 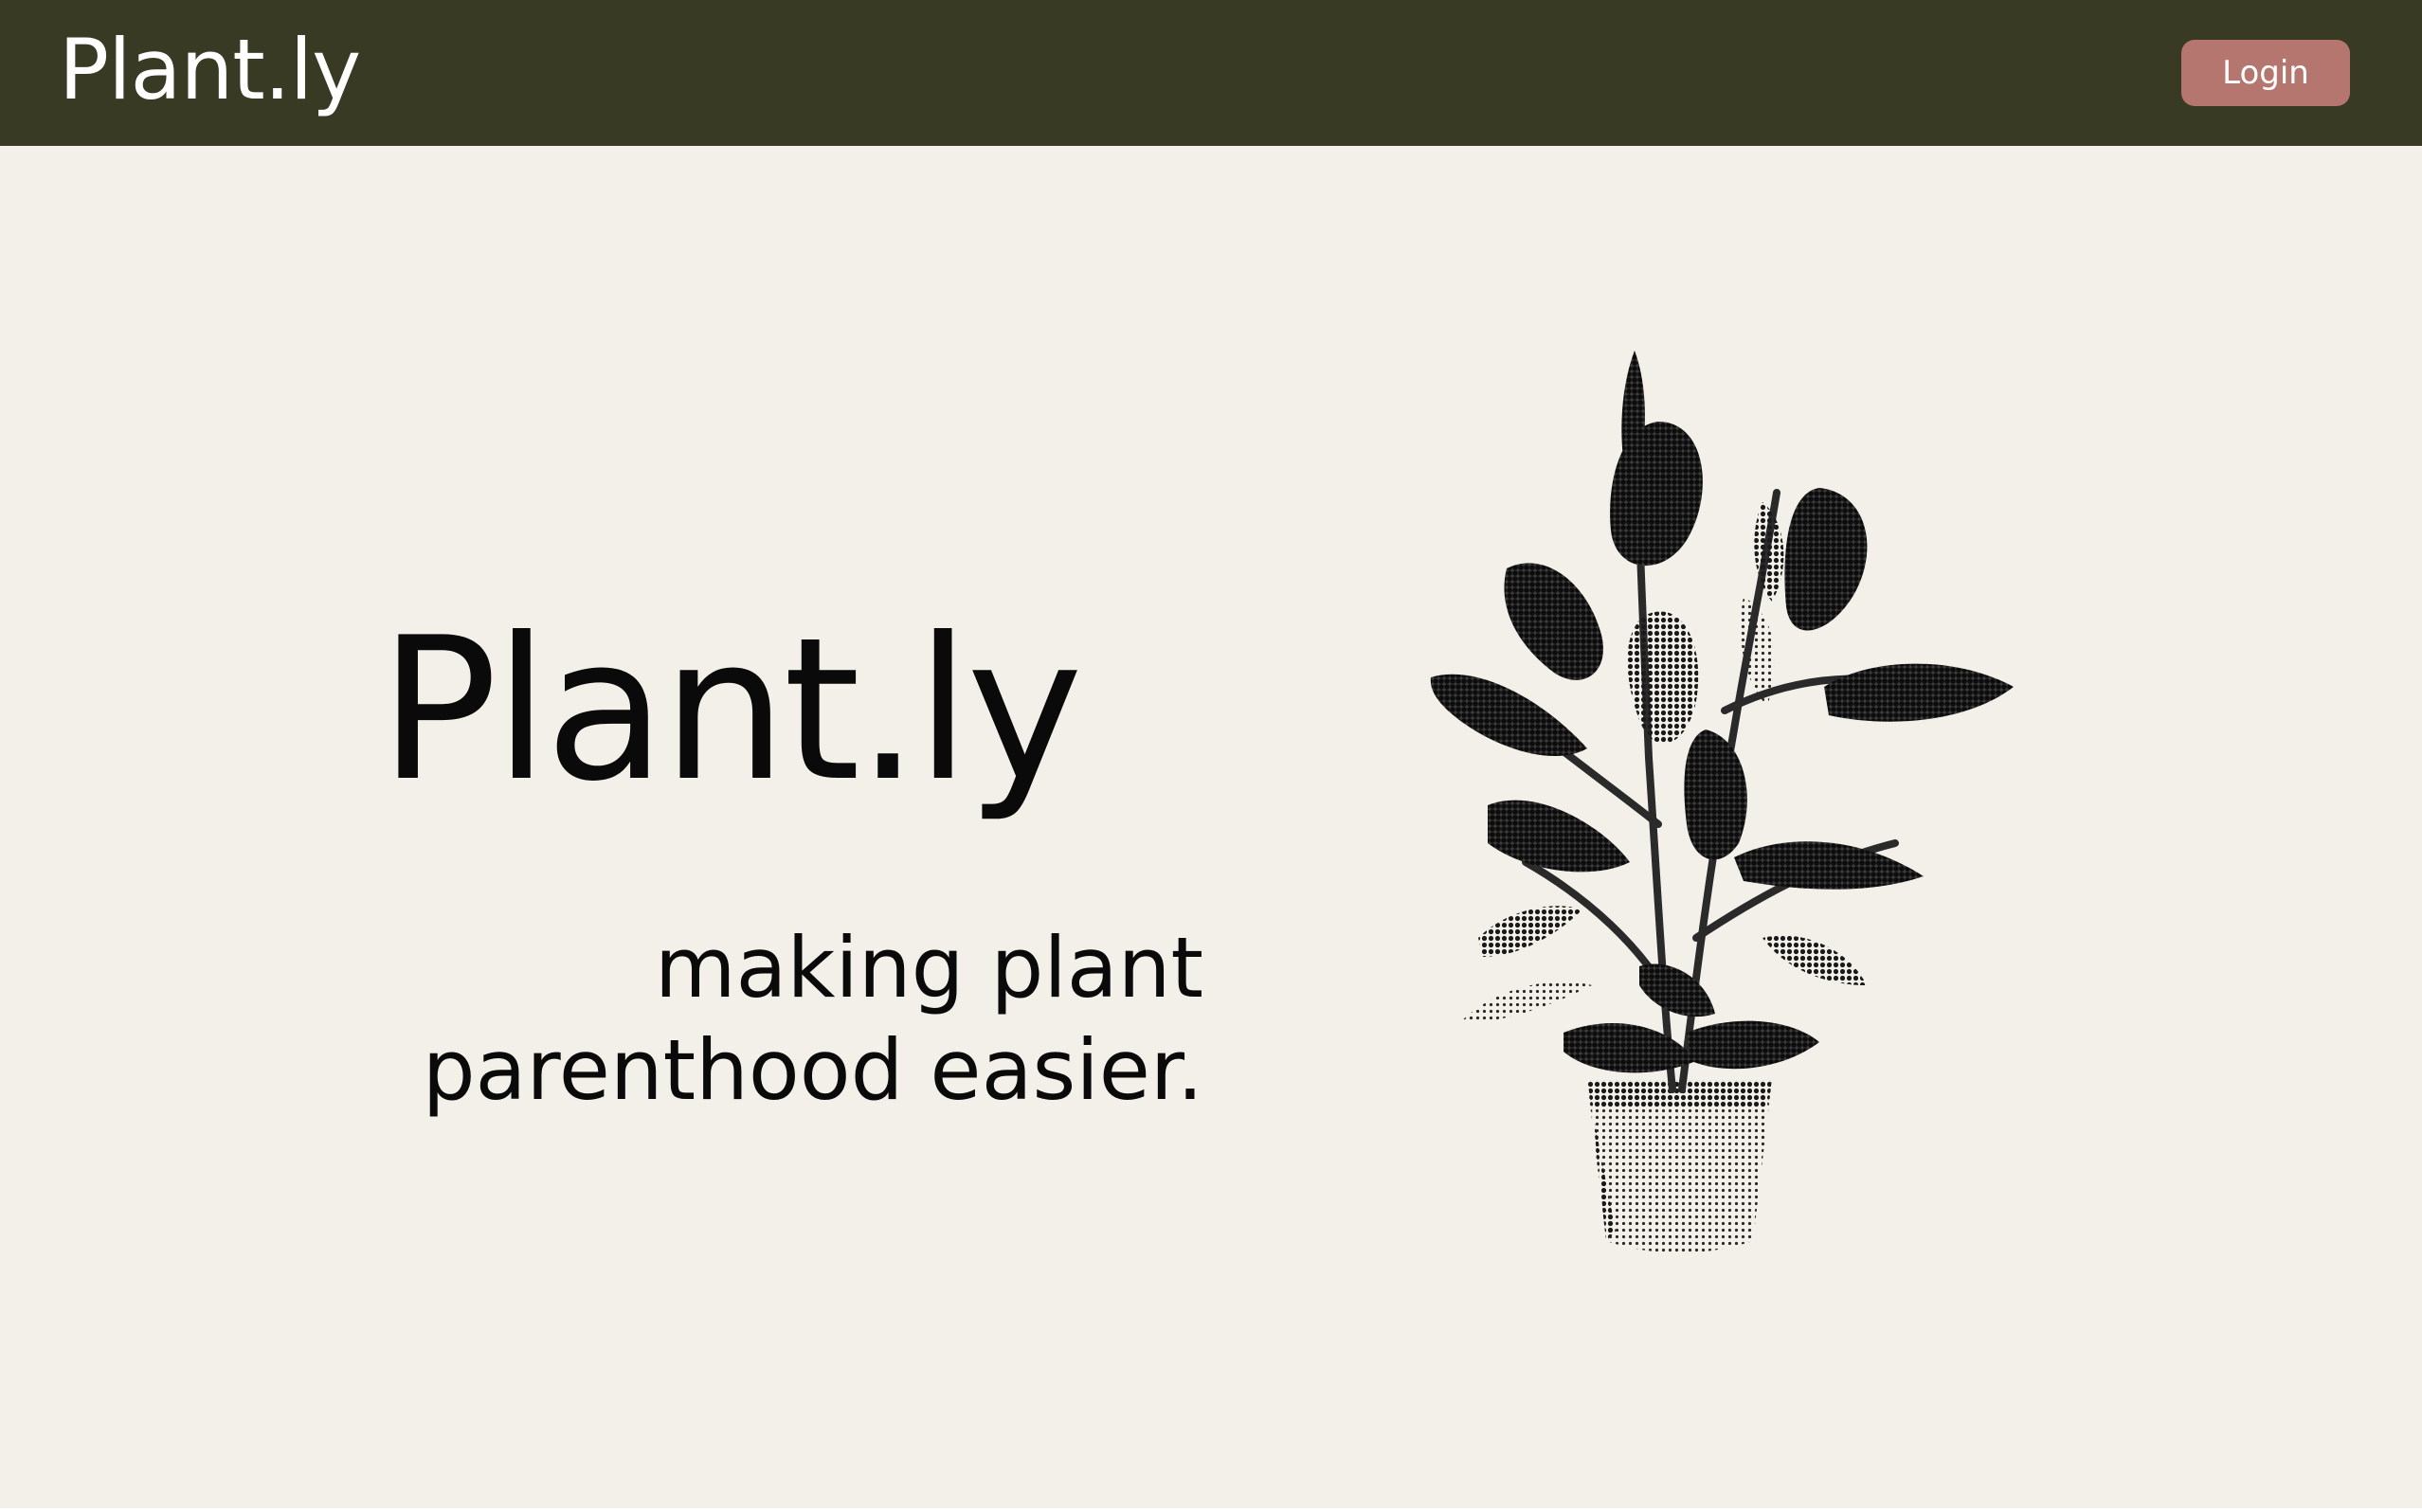 I want to click on hero-tagline-line-1: making plant, so click(x=928, y=968).